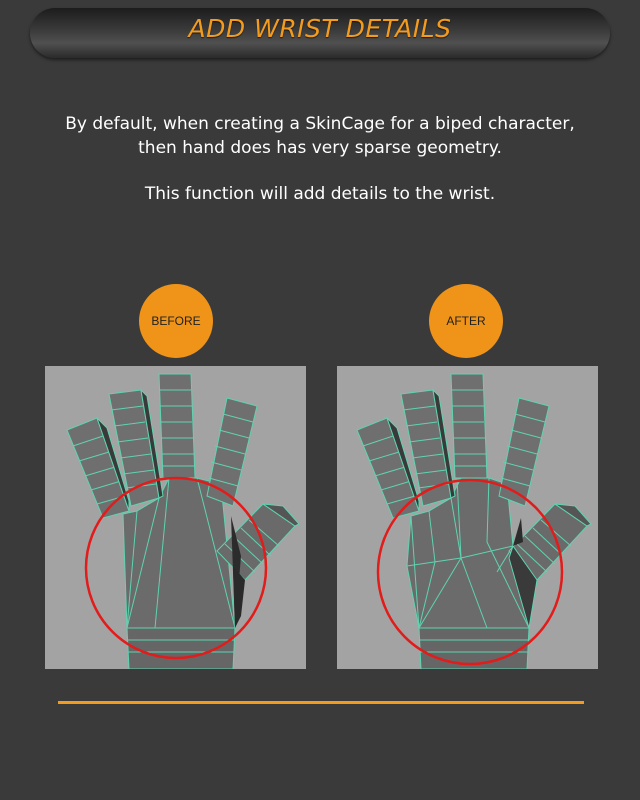 Image resolution: width=640 pixels, height=800 pixels. What do you see at coordinates (466, 321) in the screenshot?
I see `after-badge: AFTER` at bounding box center [466, 321].